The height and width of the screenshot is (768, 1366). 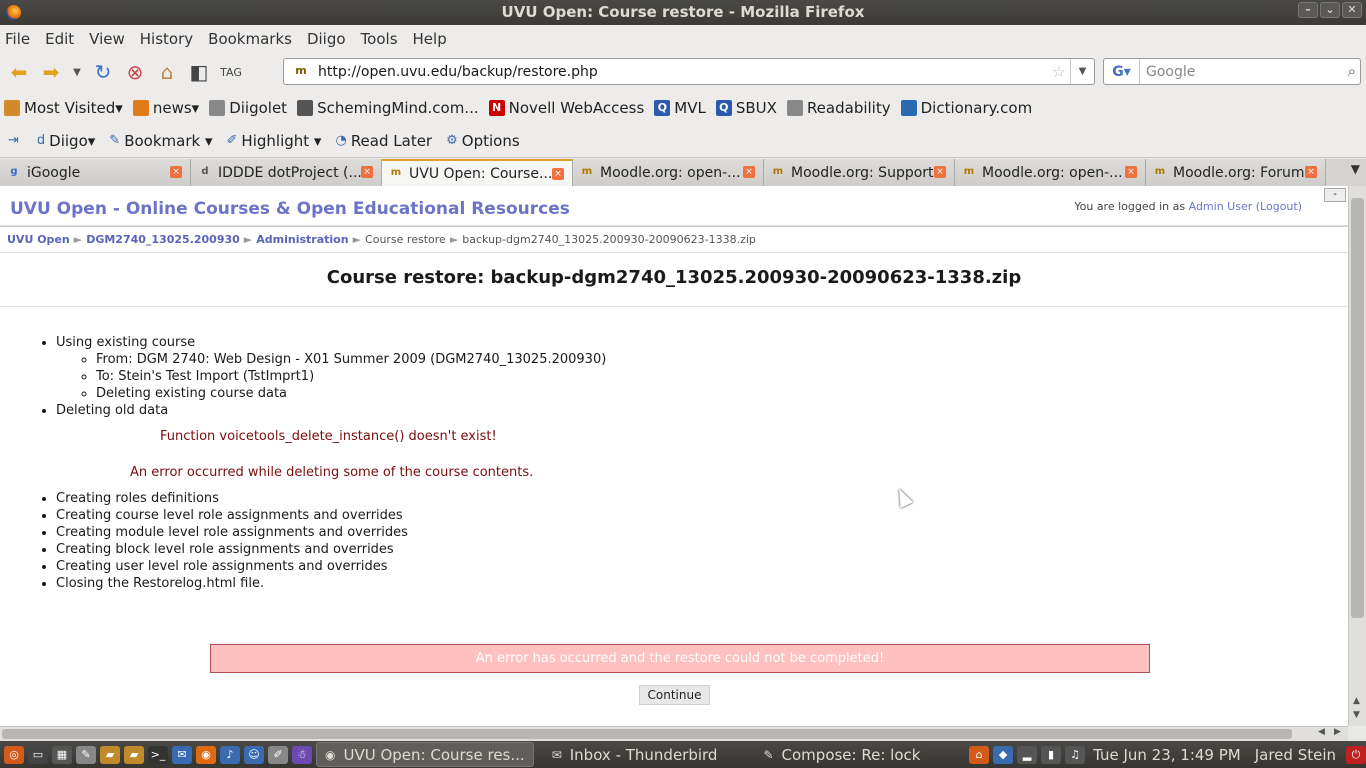 What do you see at coordinates (1352, 10) in the screenshot?
I see `close-button: ✕` at bounding box center [1352, 10].